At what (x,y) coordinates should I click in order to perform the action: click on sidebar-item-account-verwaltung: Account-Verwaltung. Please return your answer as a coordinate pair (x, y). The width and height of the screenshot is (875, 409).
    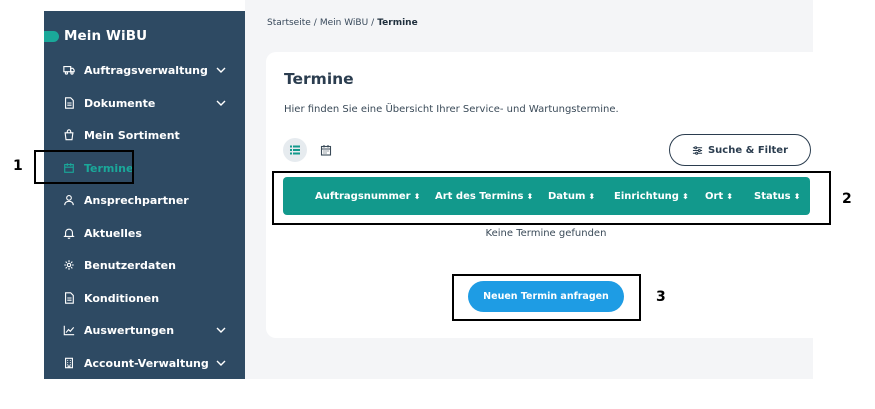
    Looking at the image, I should click on (144, 363).